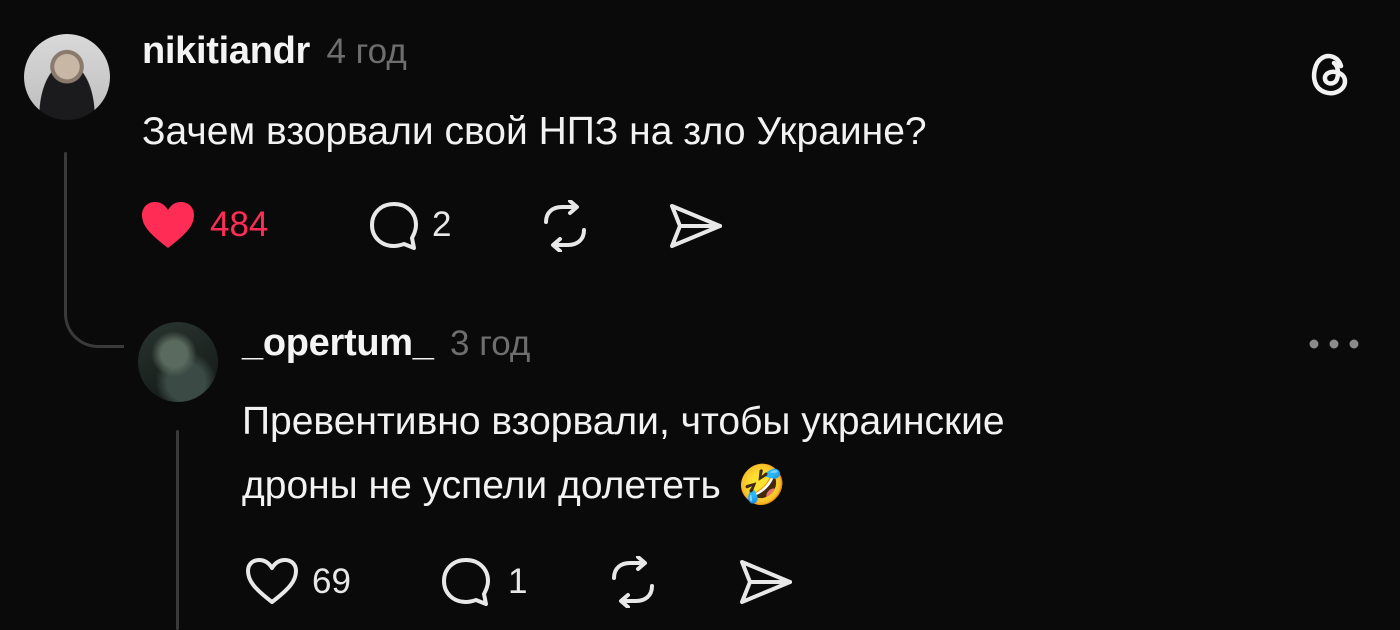 The height and width of the screenshot is (630, 1400). I want to click on post-text: Зачем взорвали свой НПЗ на зло Украине?, so click(534, 131).